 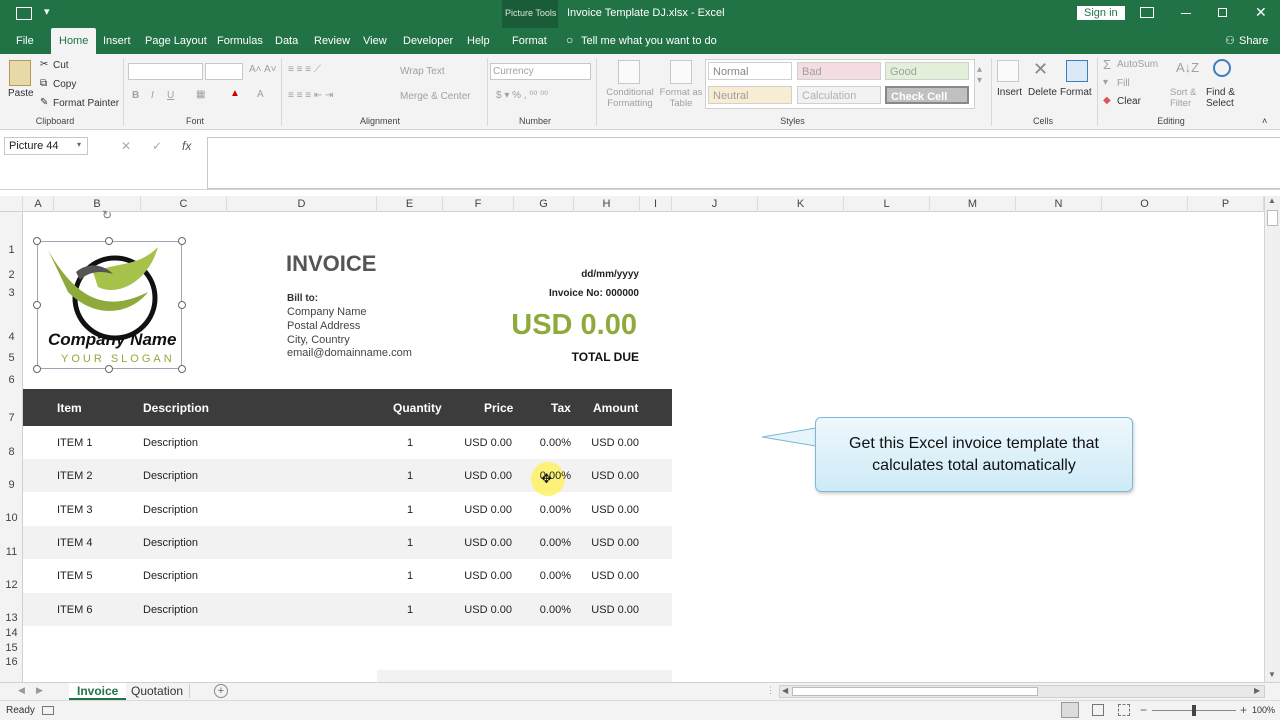 What do you see at coordinates (74, 576) in the screenshot?
I see `cell-item: ITEM 5` at bounding box center [74, 576].